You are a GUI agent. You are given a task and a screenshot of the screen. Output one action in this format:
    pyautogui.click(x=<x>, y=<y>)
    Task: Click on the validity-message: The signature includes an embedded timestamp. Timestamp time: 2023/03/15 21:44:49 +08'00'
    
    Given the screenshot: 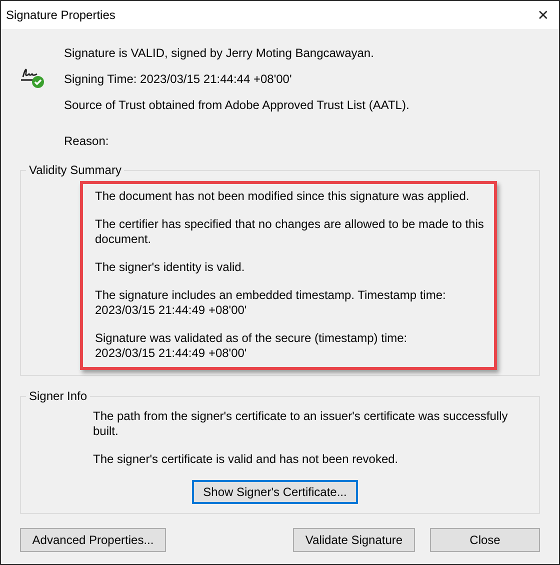 What is the action you would take?
    pyautogui.click(x=271, y=303)
    